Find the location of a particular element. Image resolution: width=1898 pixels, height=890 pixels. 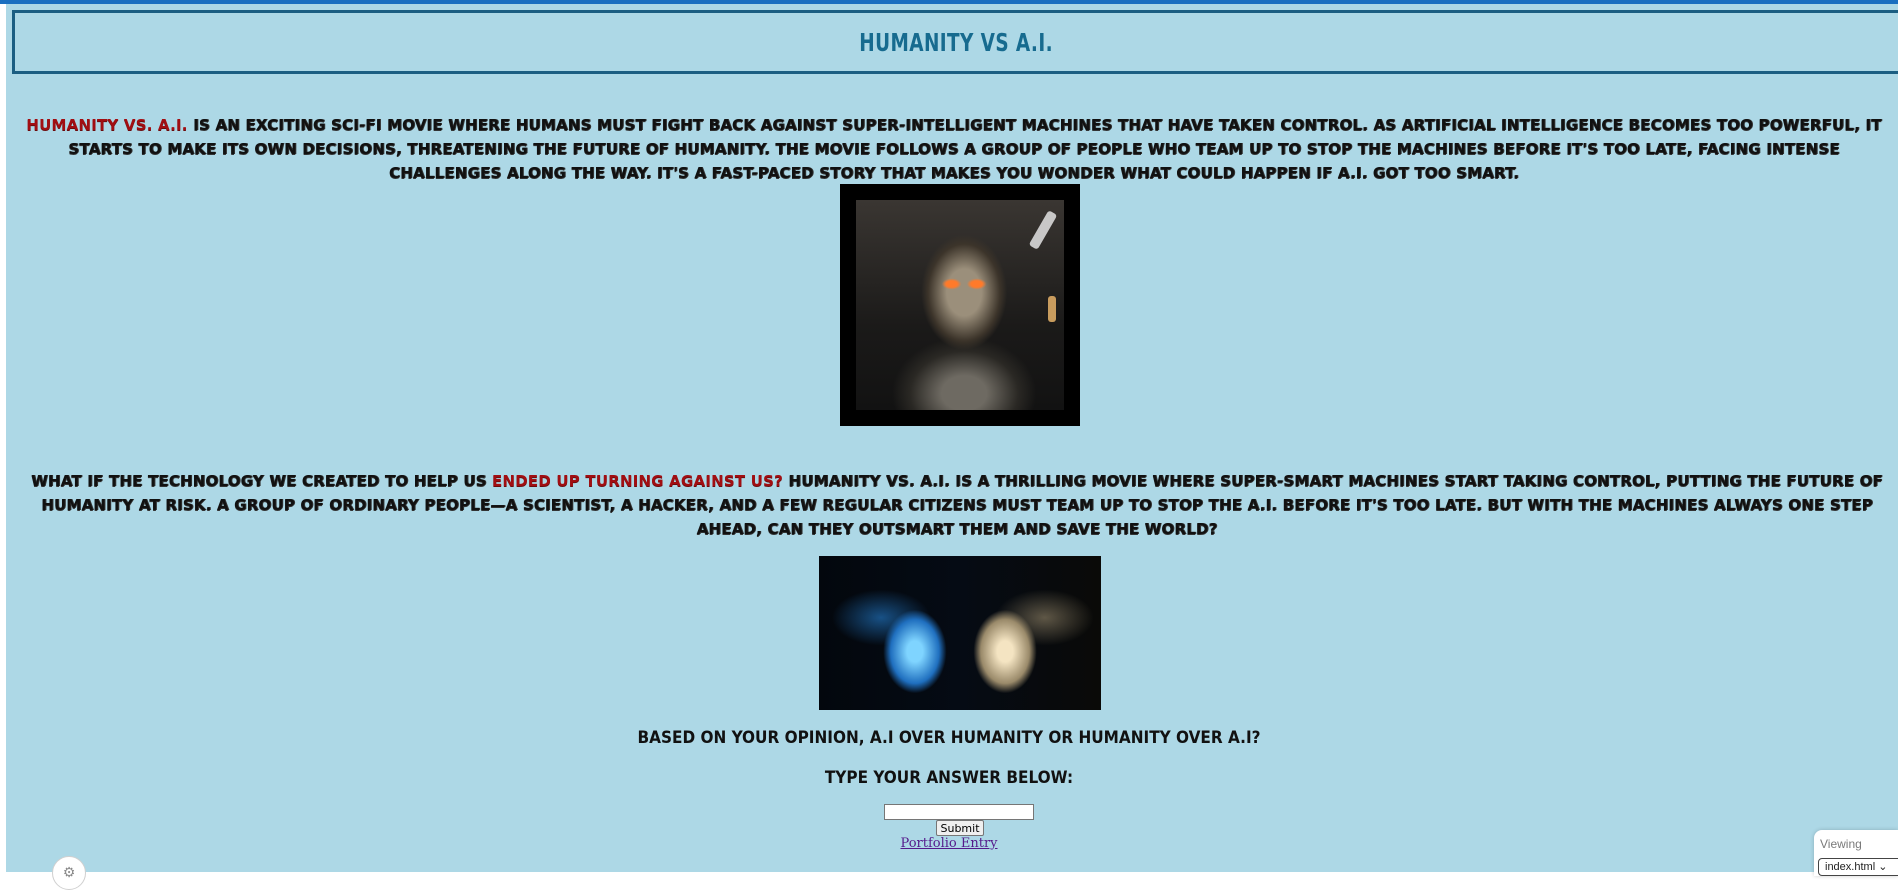

robot-skull-image is located at coordinates (960, 305).